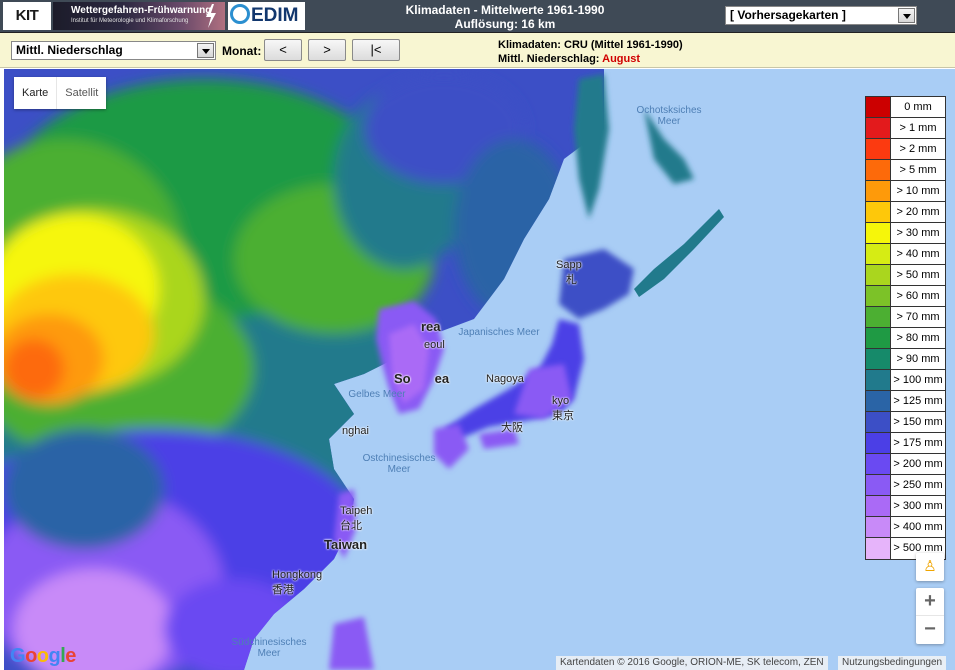  What do you see at coordinates (505, 24) in the screenshot?
I see `title-line-2: Auflösung: 16 km` at bounding box center [505, 24].